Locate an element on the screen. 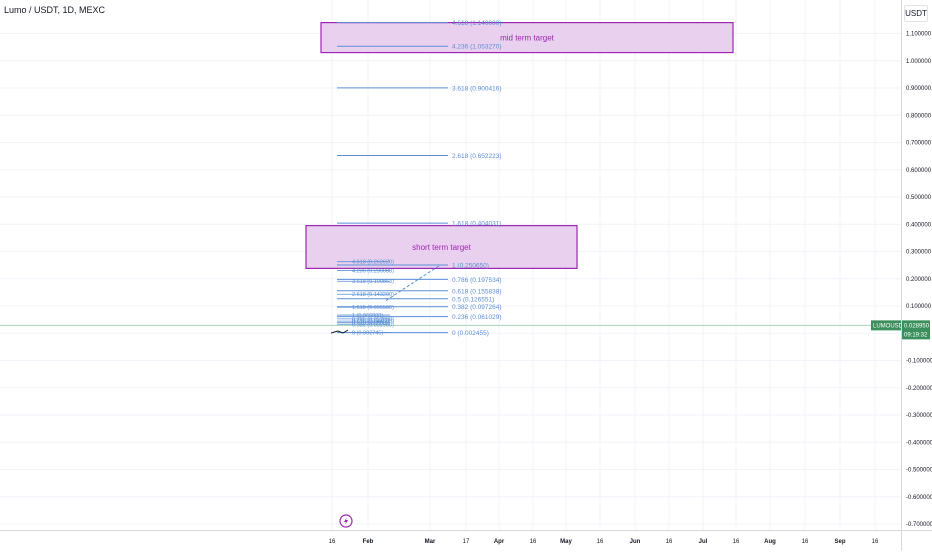 This screenshot has width=932, height=556. fib-level-label: 2.618 (0.652223) is located at coordinates (477, 156).